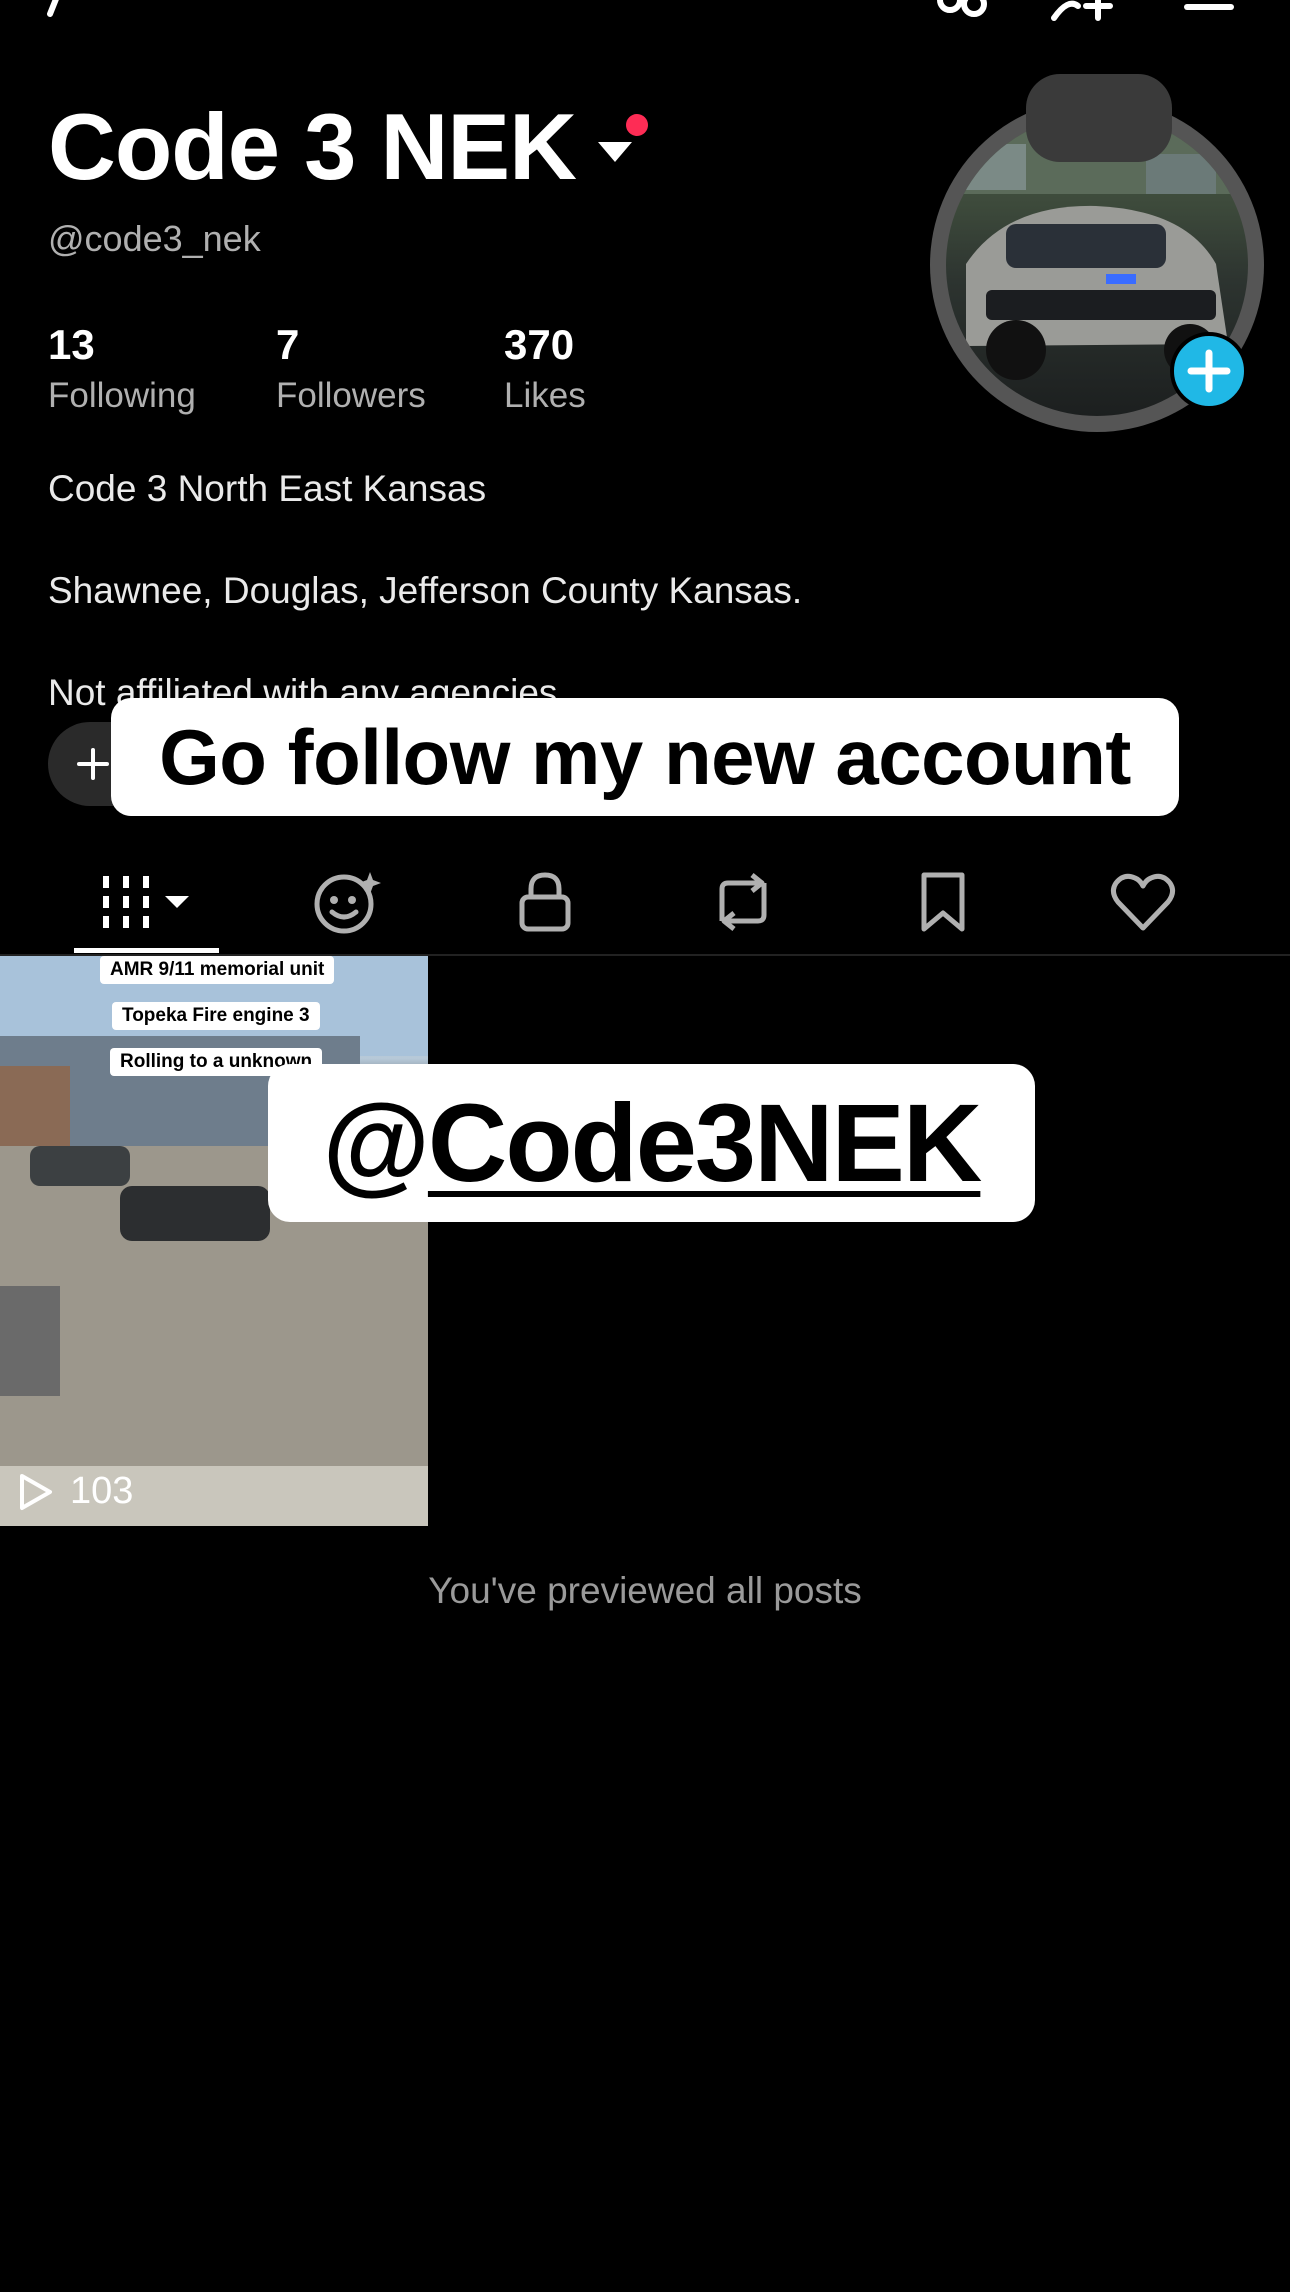 The image size is (1290, 2292). I want to click on video-caption: Topeka Fire engine 3, so click(216, 1016).